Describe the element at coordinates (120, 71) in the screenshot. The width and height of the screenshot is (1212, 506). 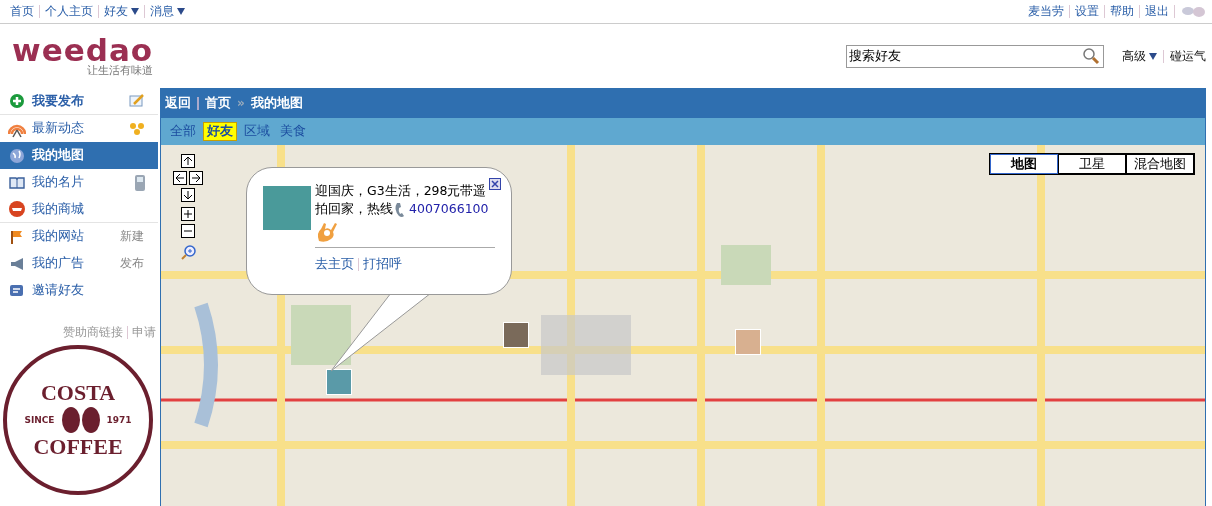
I see `logo-tagline: 让生活有味道` at that location.